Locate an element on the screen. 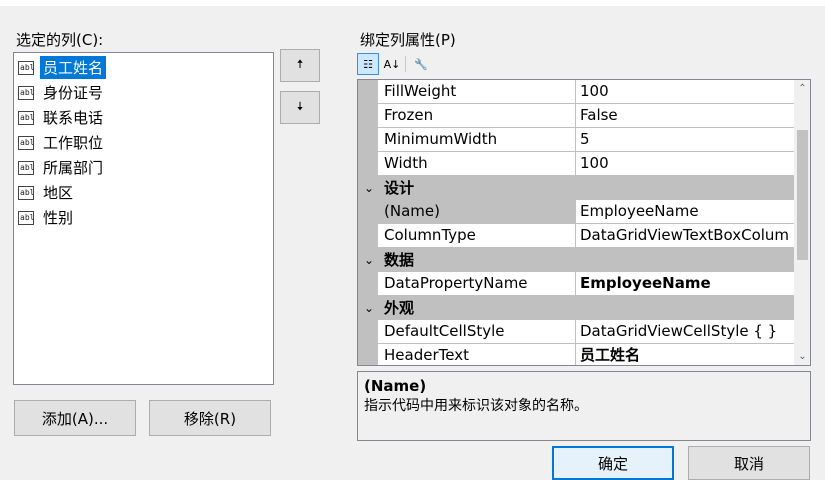 This screenshot has width=825, height=480. list-item: abl 性别 is located at coordinates (143, 217).